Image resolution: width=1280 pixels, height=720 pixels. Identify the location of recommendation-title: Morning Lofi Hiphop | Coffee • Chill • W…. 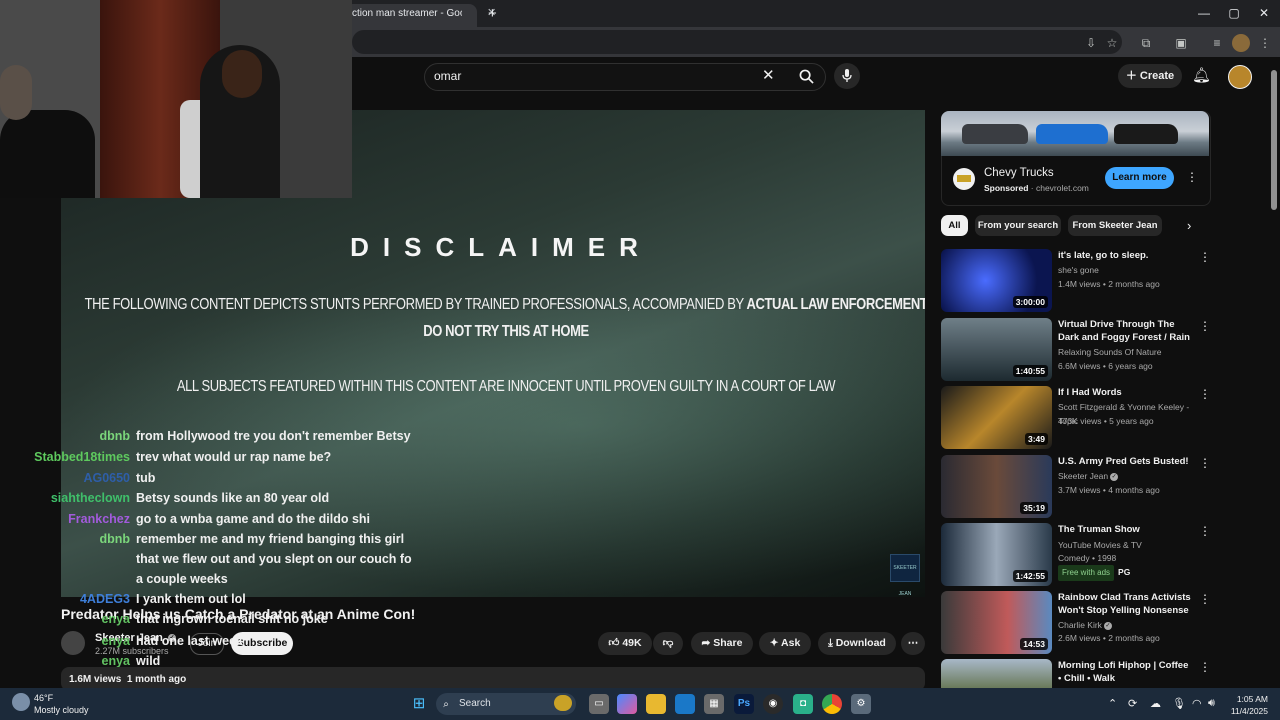
(1125, 672).